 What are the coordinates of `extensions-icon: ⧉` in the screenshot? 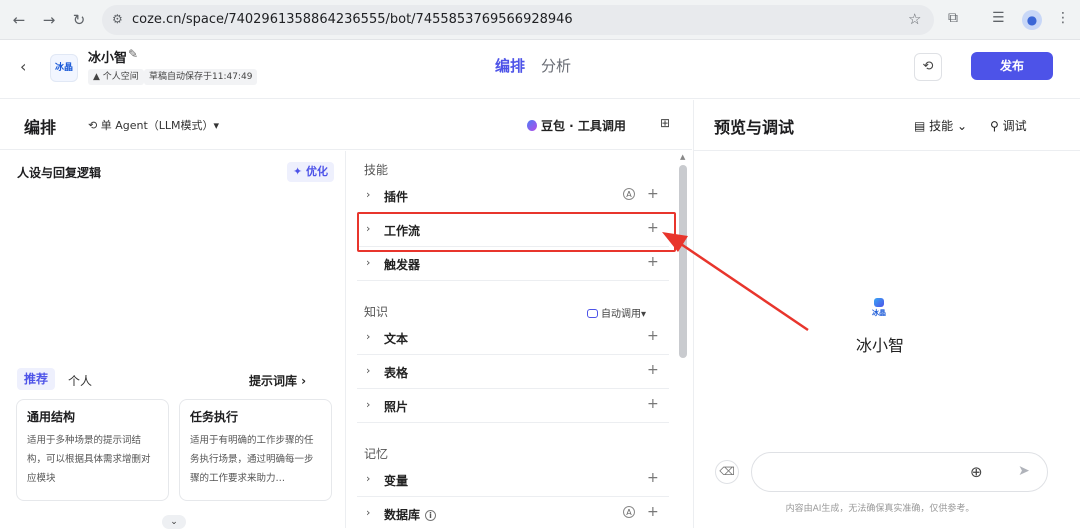 It's located at (953, 18).